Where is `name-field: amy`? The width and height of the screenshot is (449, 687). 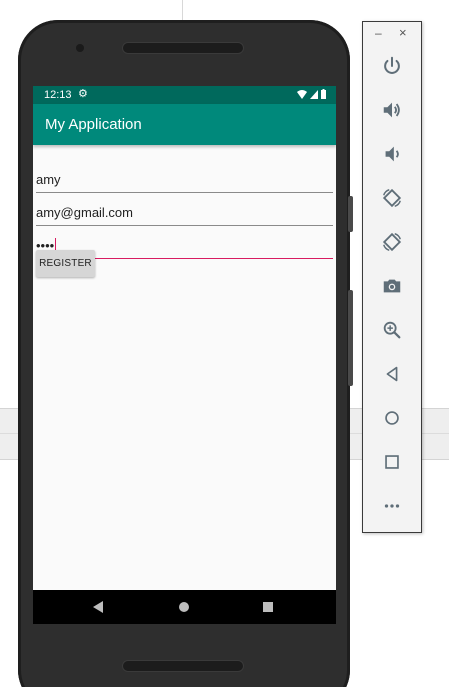
name-field: amy is located at coordinates (184, 179).